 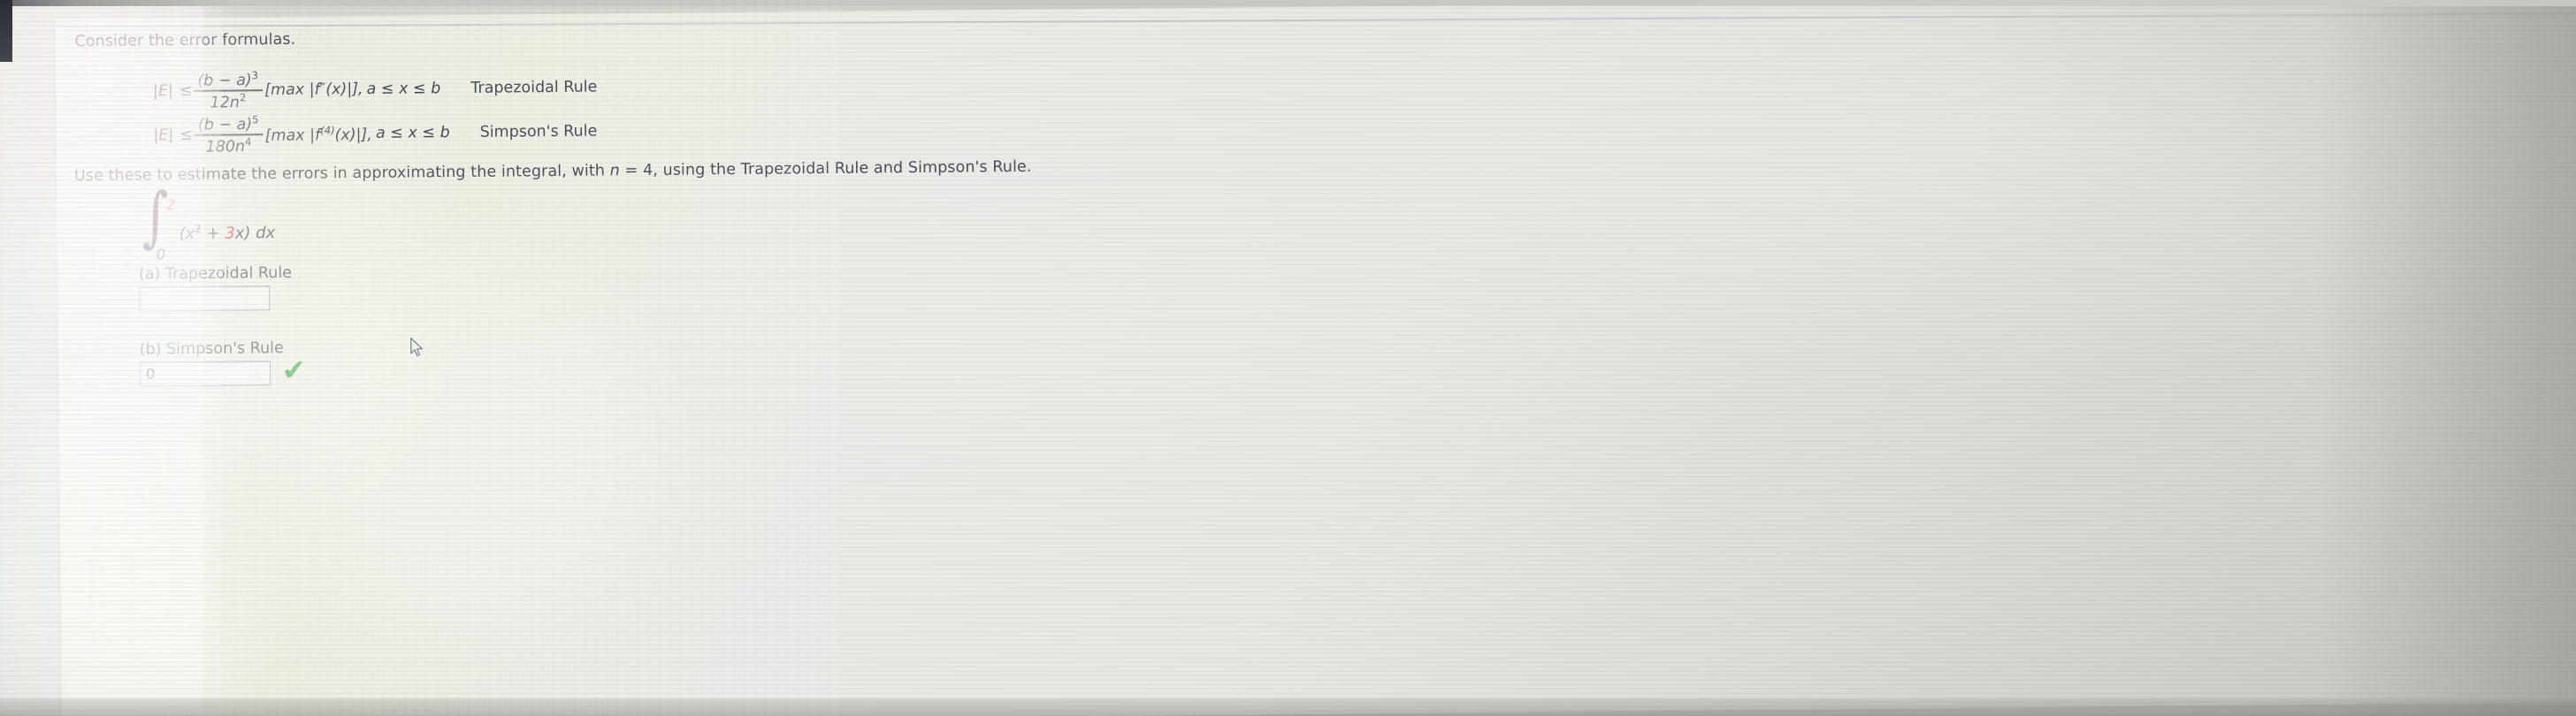 What do you see at coordinates (1288, 707) in the screenshot?
I see `bottom-shadow-strip` at bounding box center [1288, 707].